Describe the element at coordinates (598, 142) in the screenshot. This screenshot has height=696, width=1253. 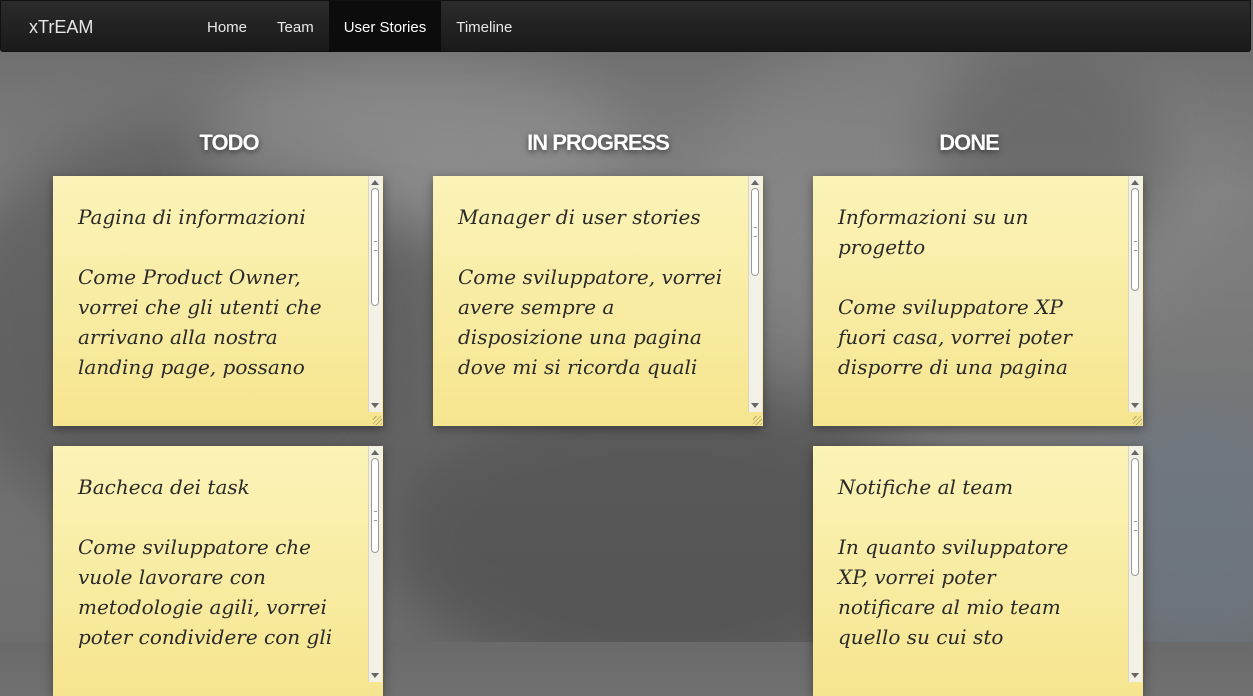
I see `column-title-in-progress: IN PROGRESS` at that location.